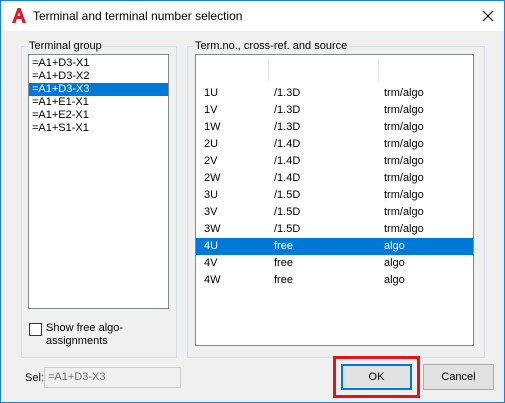  I want to click on list-item: =A1+D3-X1, so click(98, 63).